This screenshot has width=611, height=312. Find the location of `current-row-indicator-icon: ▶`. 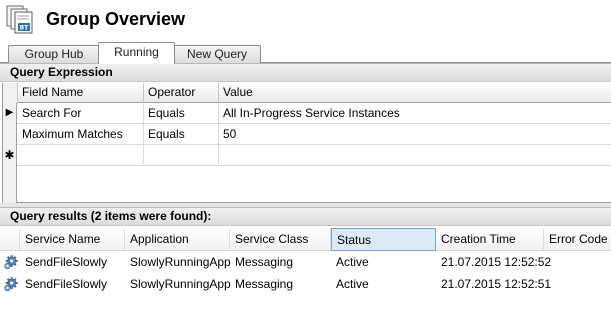

current-row-indicator-icon: ▶ is located at coordinates (10, 113).